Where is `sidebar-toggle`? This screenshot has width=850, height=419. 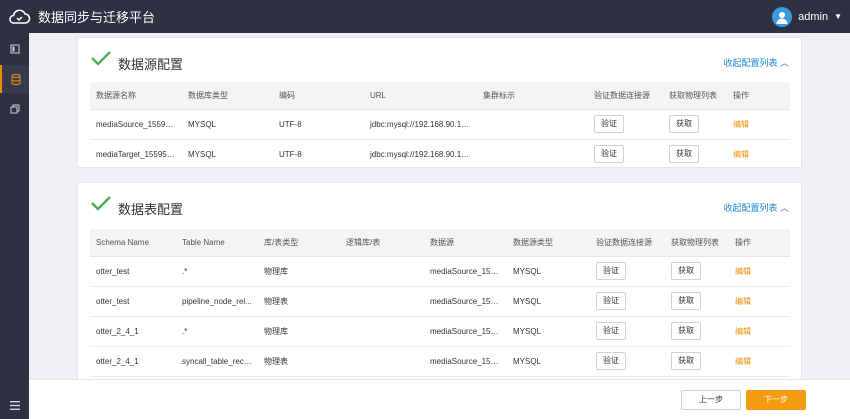 sidebar-toggle is located at coordinates (14, 405).